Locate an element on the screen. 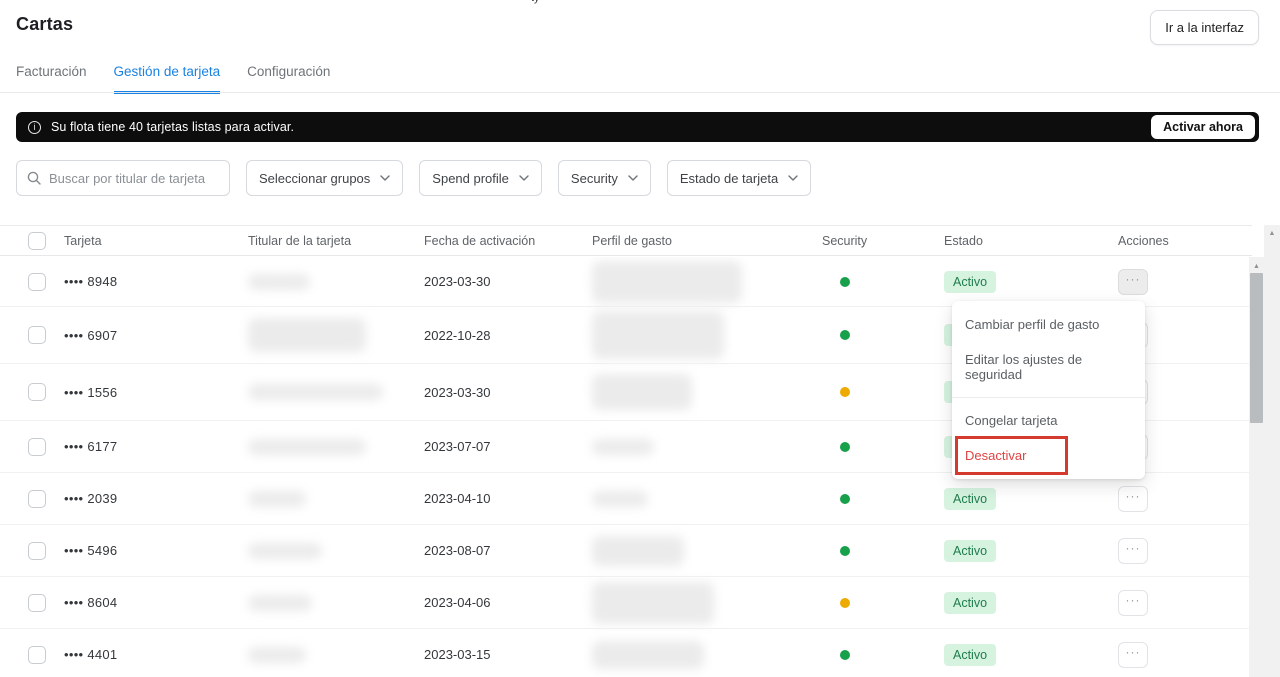 This screenshot has width=1280, height=677. card-number: •••• 8604 is located at coordinates (91, 602).